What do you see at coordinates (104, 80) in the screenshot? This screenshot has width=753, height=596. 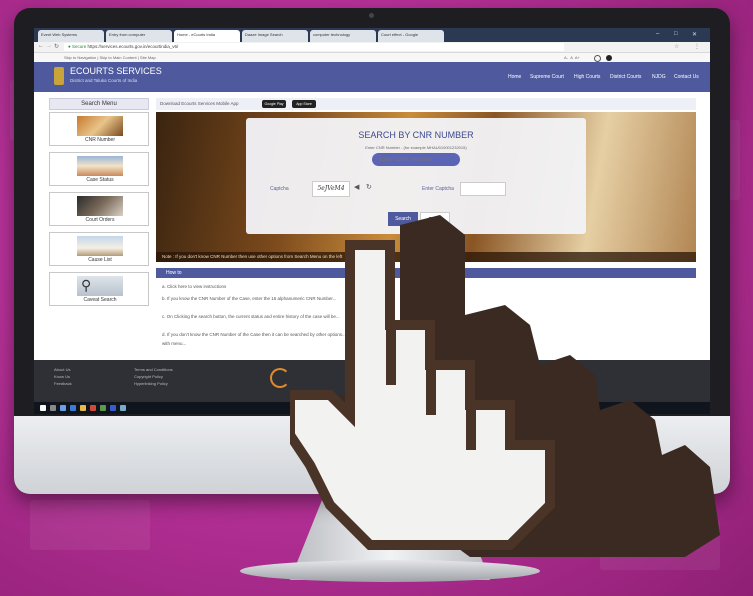 I see `site-subtitle: District and Taluka Courts of India` at bounding box center [104, 80].